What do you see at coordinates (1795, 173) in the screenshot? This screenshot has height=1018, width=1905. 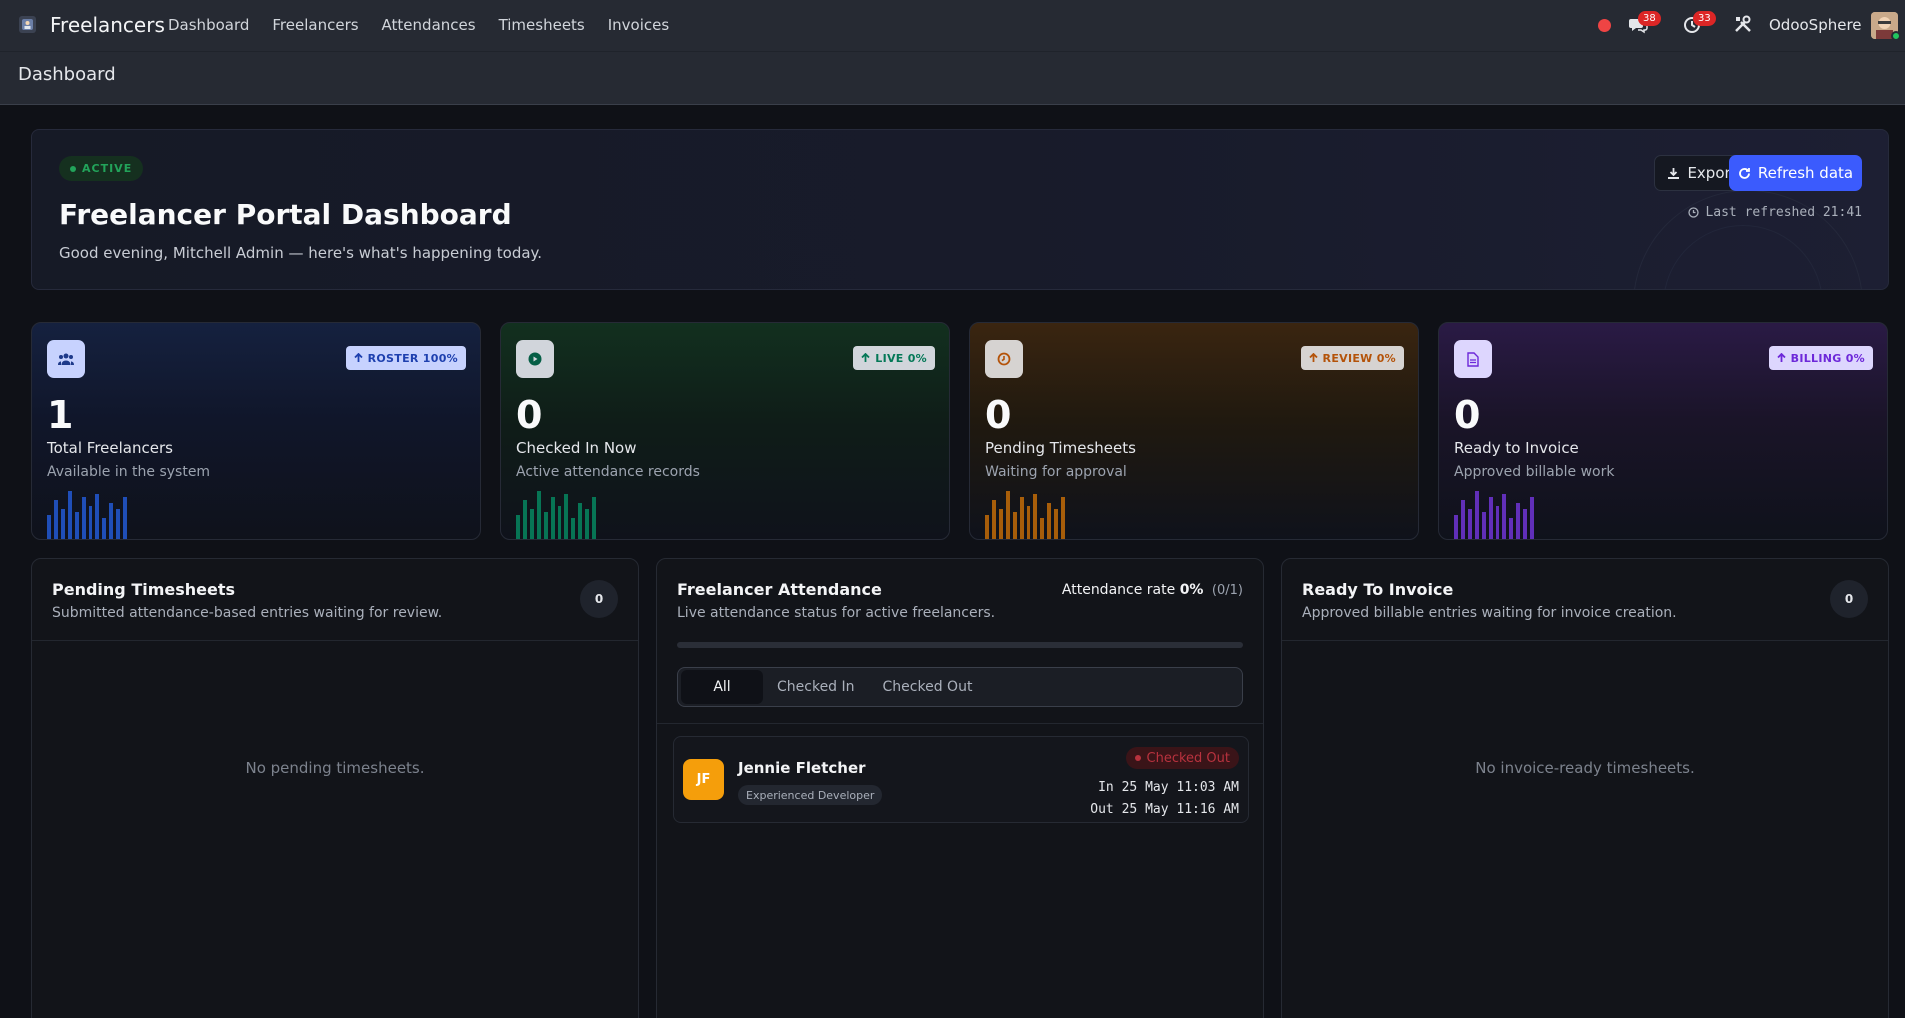 I see `refresh-data-button: Refresh data` at bounding box center [1795, 173].